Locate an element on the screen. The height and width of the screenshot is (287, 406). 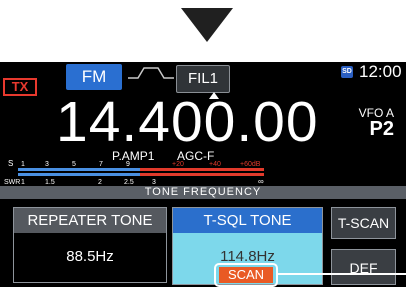
down-arrow-indicator is located at coordinates (207, 25).